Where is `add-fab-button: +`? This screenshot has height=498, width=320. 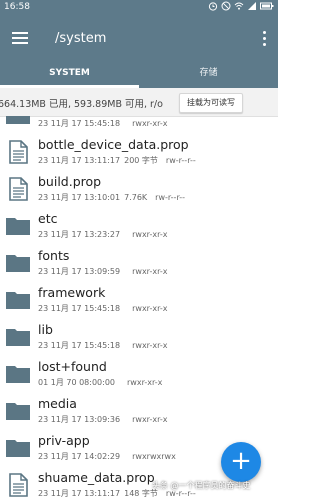 add-fab-button: + is located at coordinates (241, 462).